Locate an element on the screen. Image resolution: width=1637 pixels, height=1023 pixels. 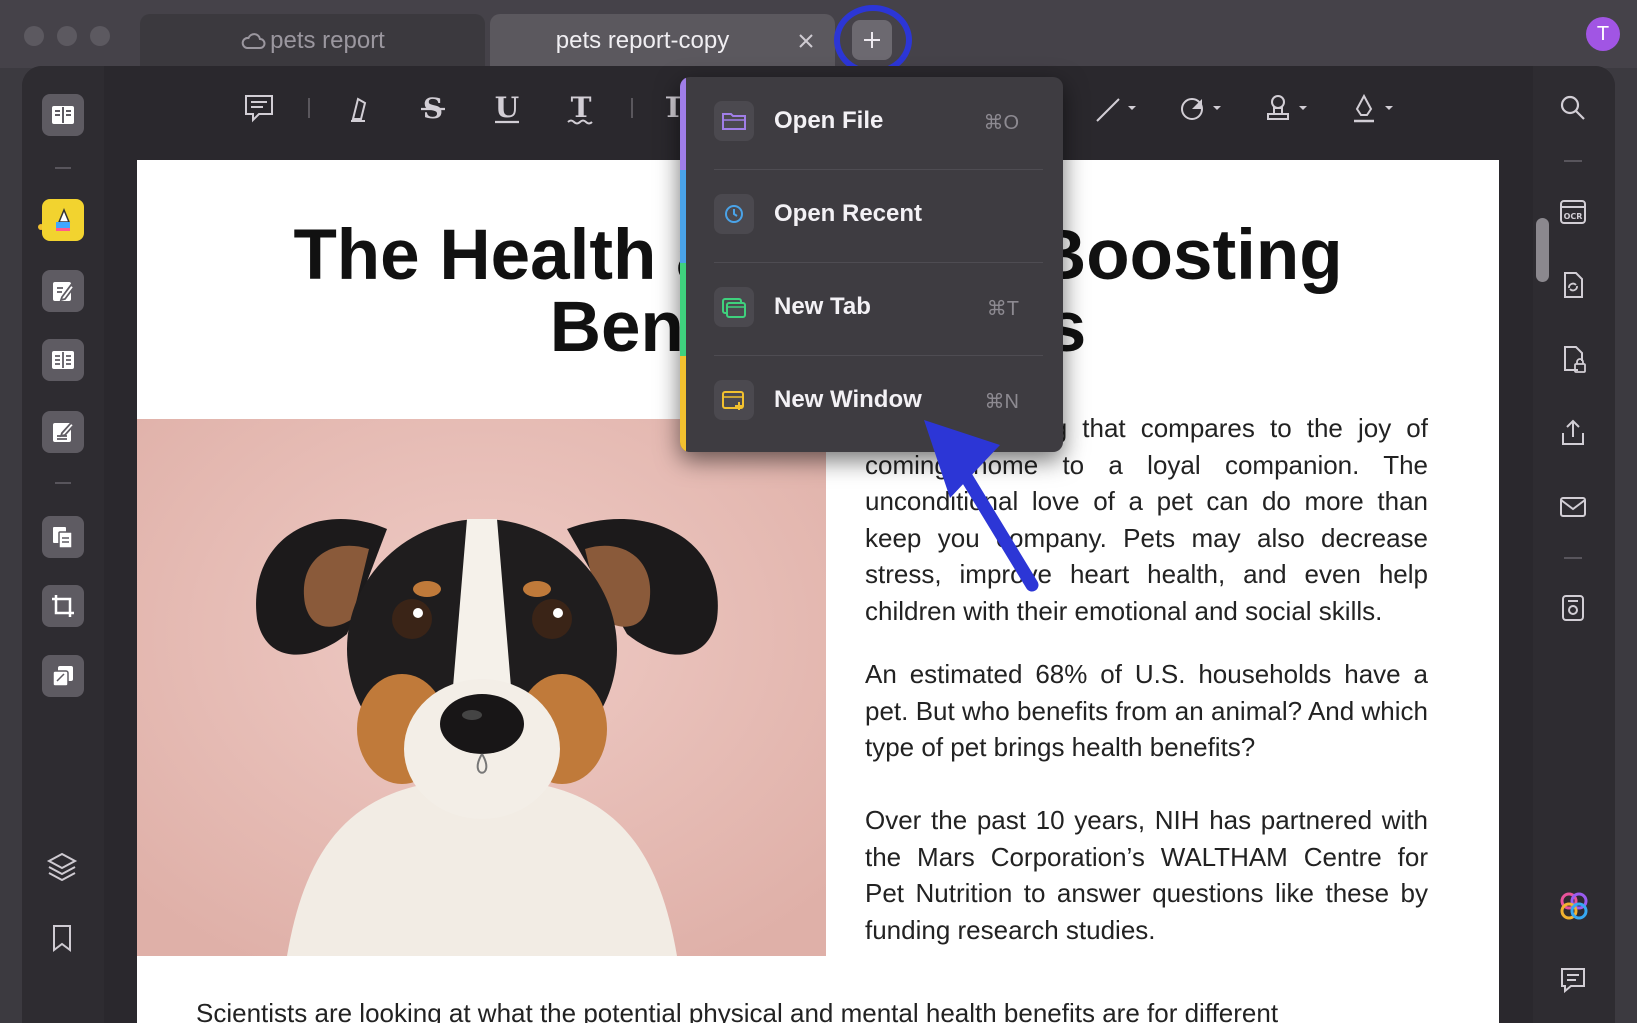
underline-tool-button: U is located at coordinates (507, 110).